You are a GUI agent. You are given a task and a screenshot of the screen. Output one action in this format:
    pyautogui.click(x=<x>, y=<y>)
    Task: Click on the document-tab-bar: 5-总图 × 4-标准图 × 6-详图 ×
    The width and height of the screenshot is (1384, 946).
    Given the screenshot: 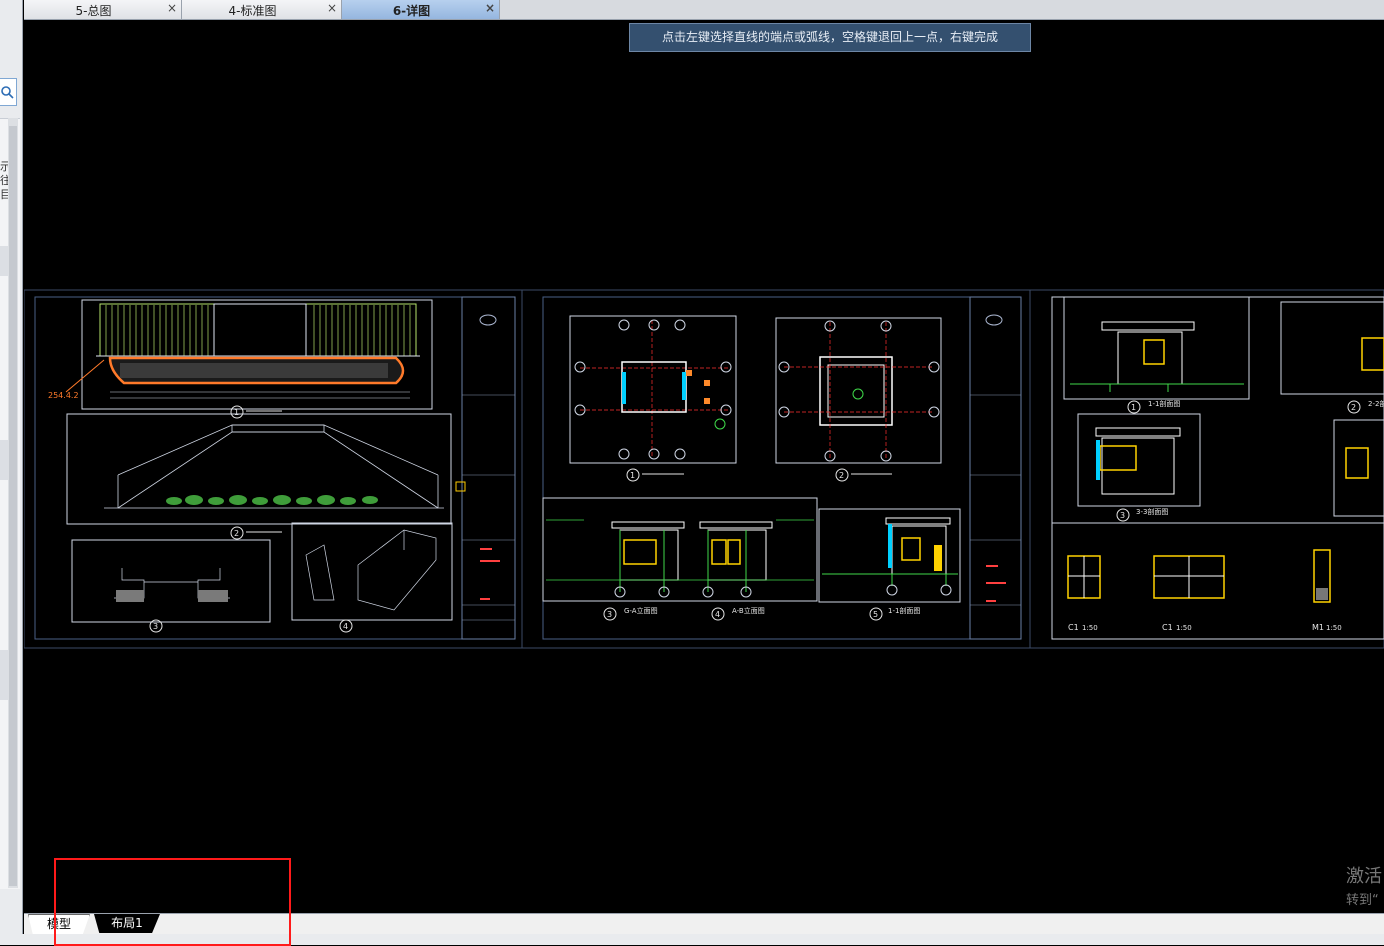 What is the action you would take?
    pyautogui.click(x=704, y=10)
    